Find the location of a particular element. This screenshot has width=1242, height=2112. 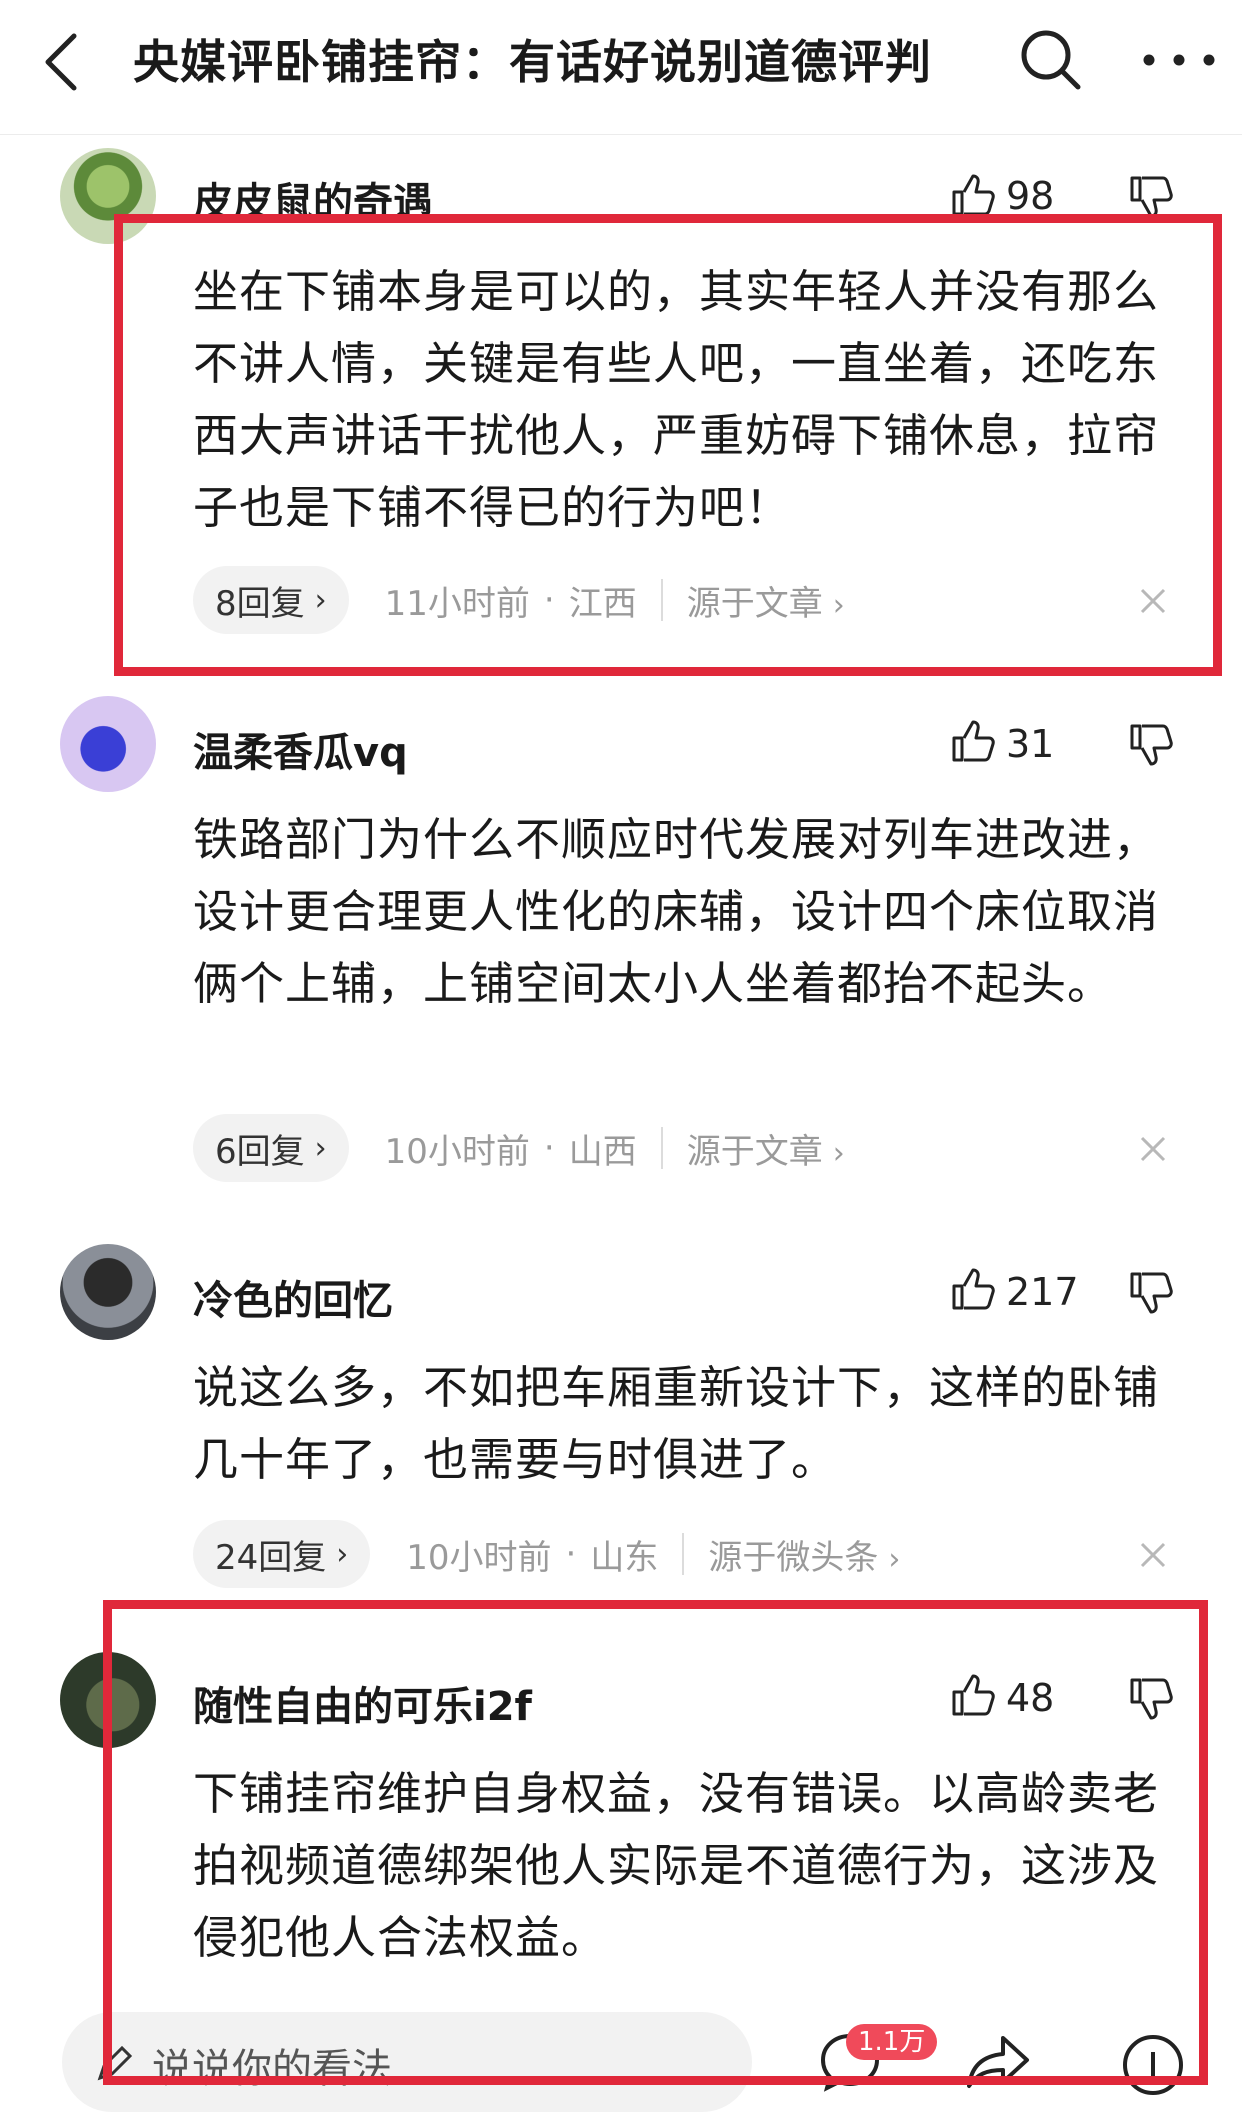

reply-button: 8回复 › is located at coordinates (271, 600).